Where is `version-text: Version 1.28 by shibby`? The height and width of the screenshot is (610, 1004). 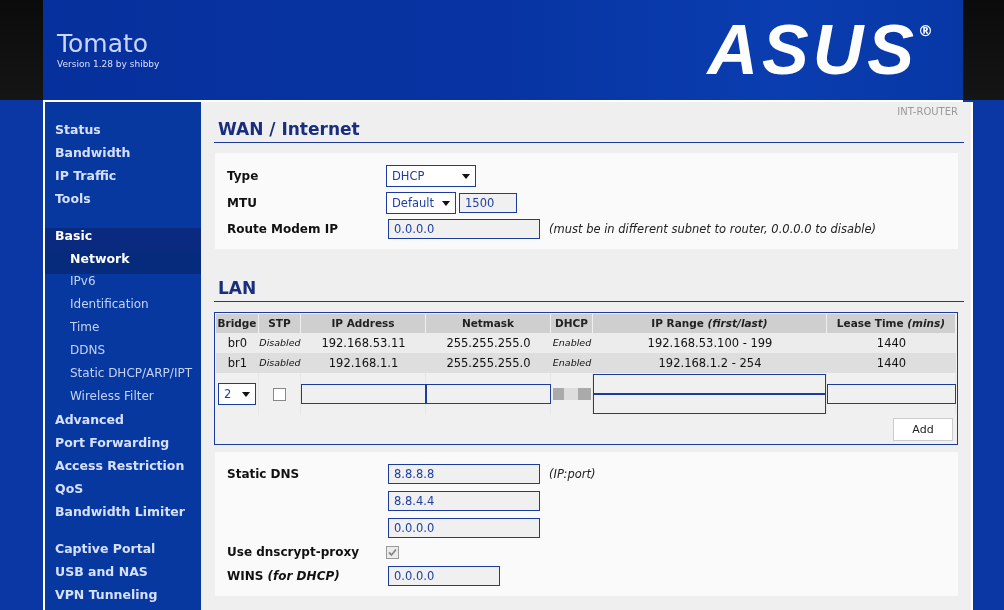 version-text: Version 1.28 by shibby is located at coordinates (108, 64).